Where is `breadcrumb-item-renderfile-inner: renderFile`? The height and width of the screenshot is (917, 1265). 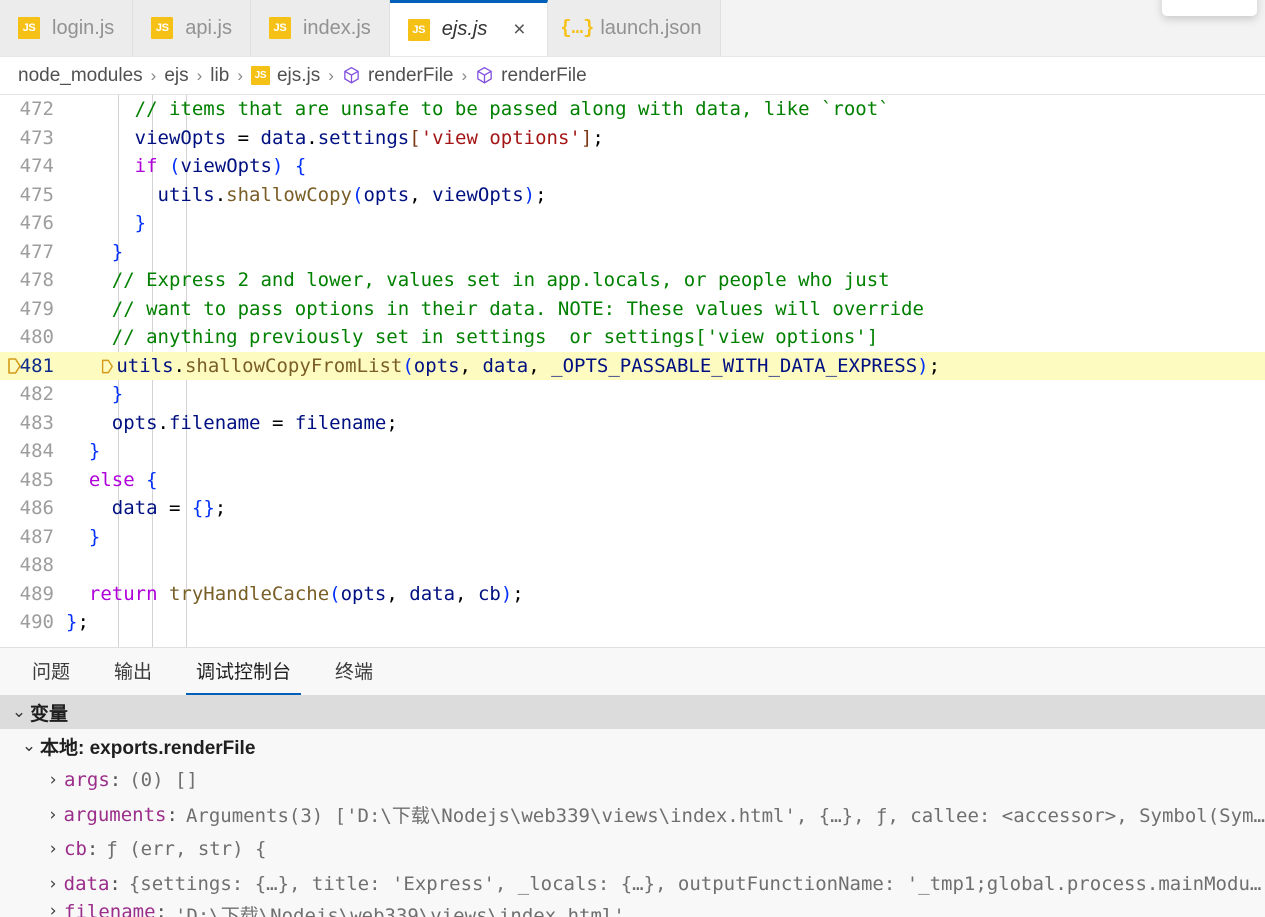 breadcrumb-item-renderfile-inner: renderFile is located at coordinates (531, 76).